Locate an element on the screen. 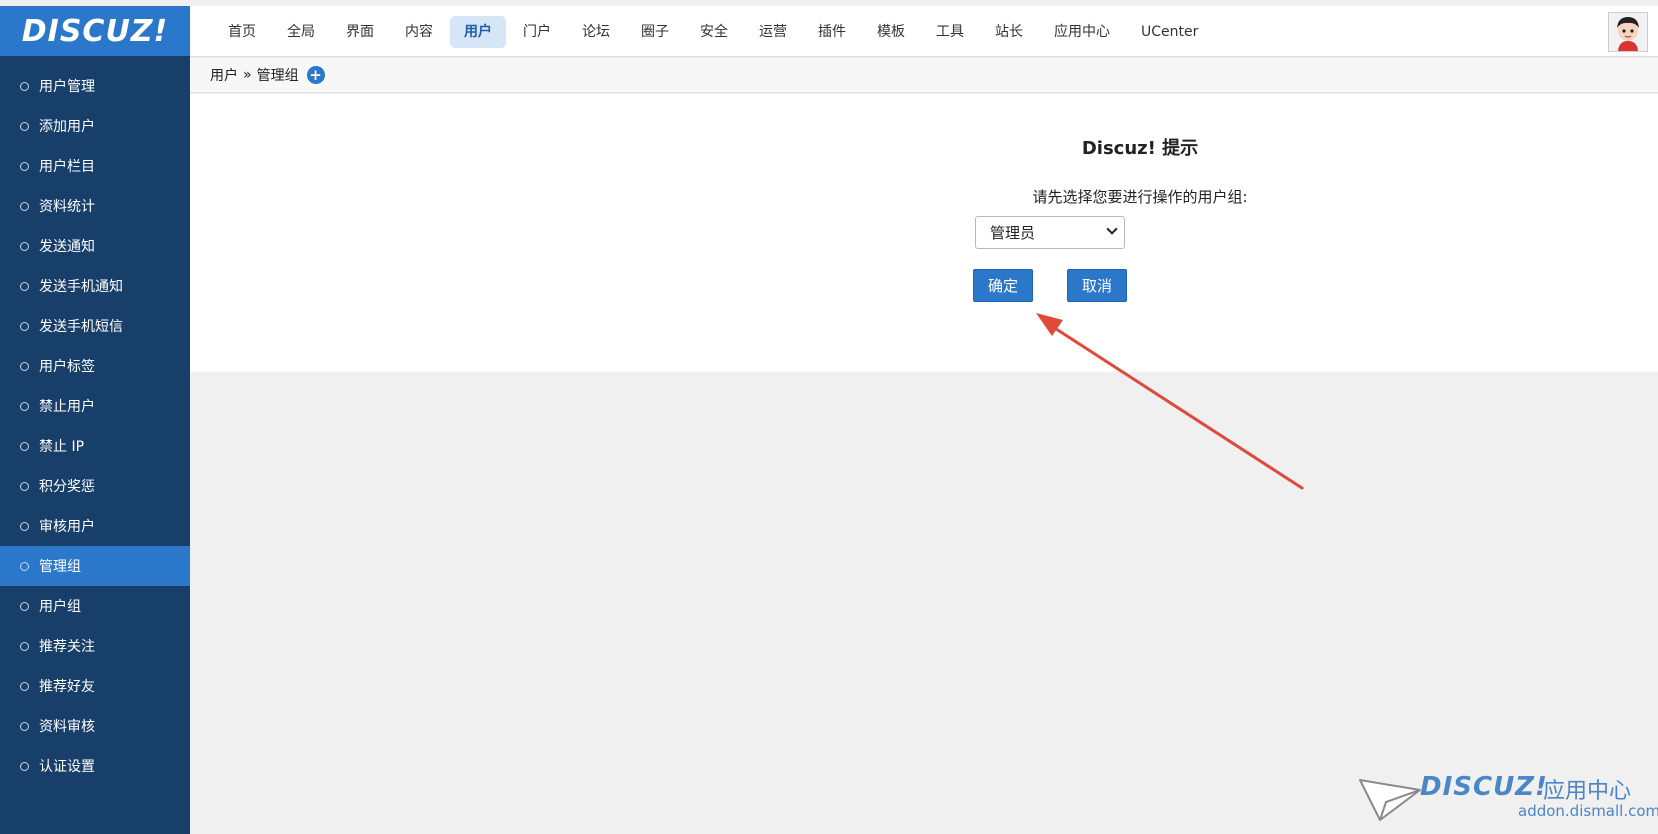 Image resolution: width=1658 pixels, height=834 pixels. nav-tab-15: UCenter is located at coordinates (1169, 32).